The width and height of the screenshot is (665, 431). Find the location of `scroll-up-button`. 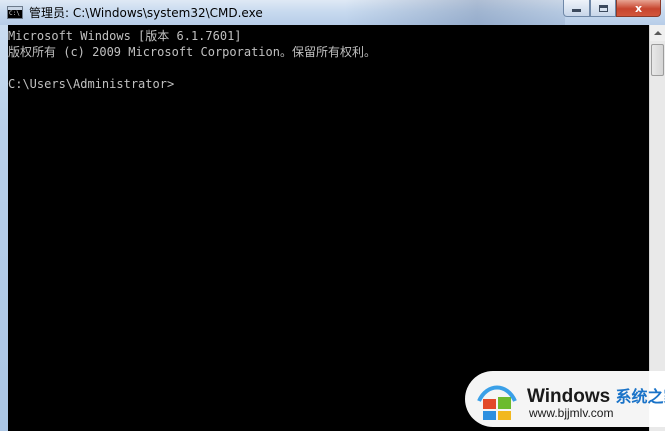

scroll-up-button is located at coordinates (657, 33).